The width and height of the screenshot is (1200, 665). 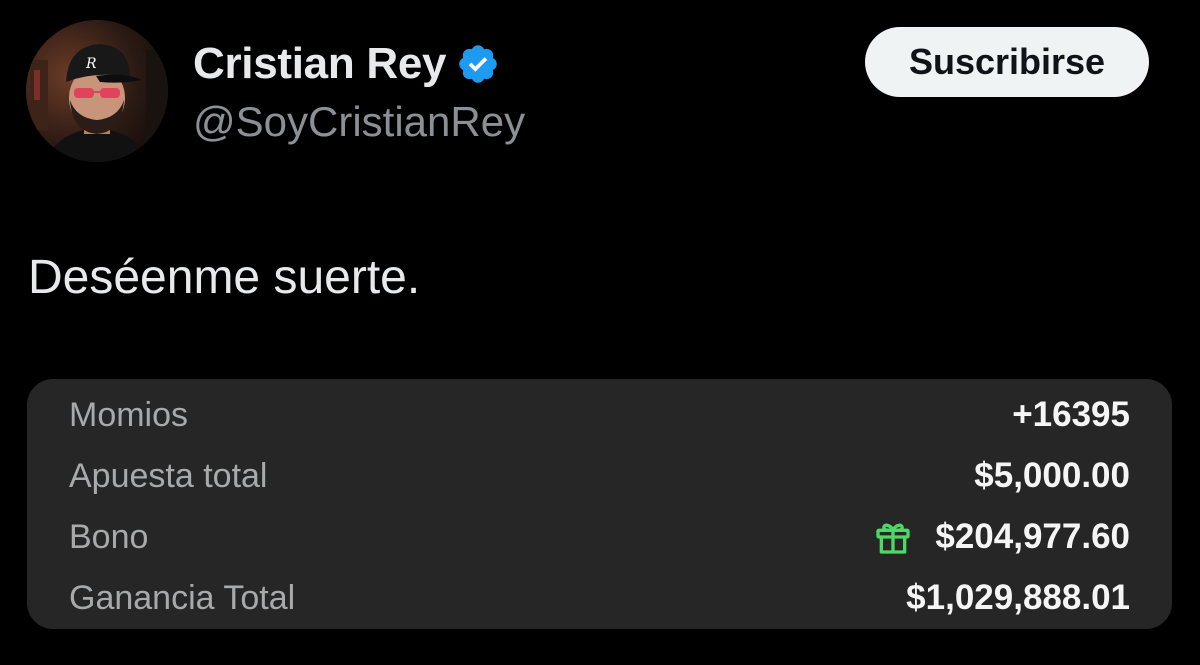 What do you see at coordinates (1007, 62) in the screenshot?
I see `subscribe-button: Suscribirse` at bounding box center [1007, 62].